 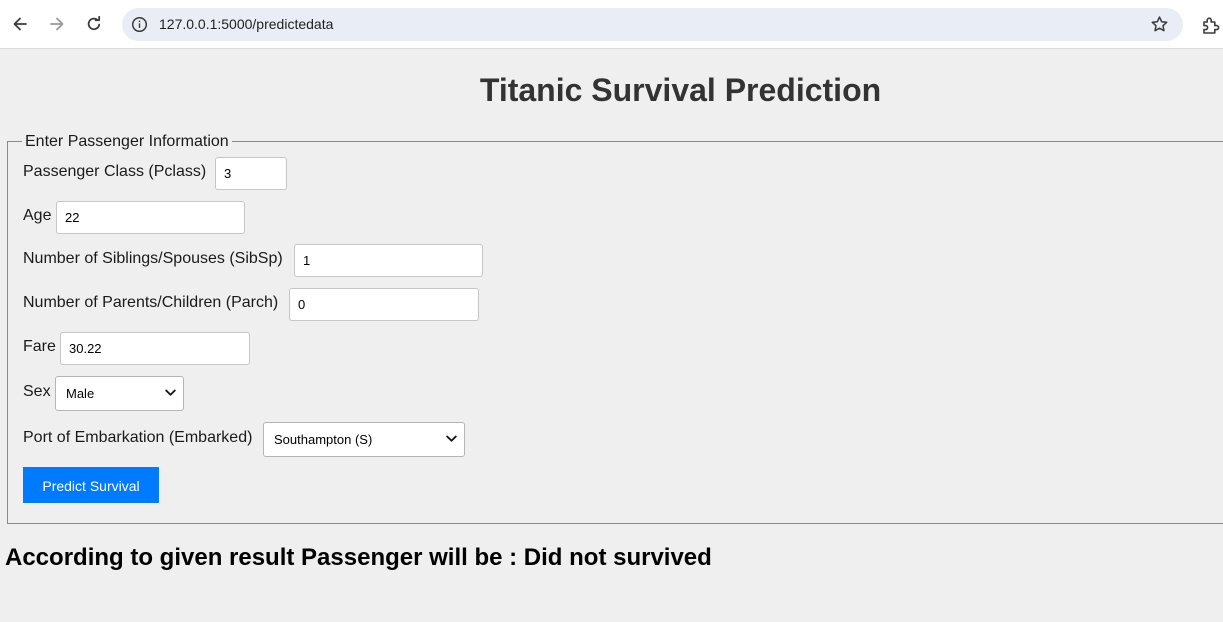 I want to click on back-arrow-icon, so click(x=20, y=24).